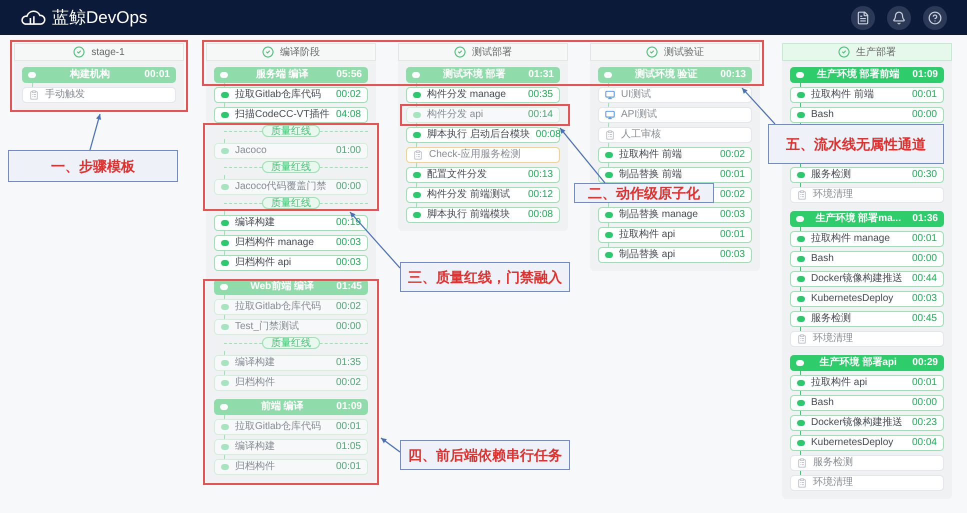  I want to click on stage-name: 编译阶段, so click(300, 53).